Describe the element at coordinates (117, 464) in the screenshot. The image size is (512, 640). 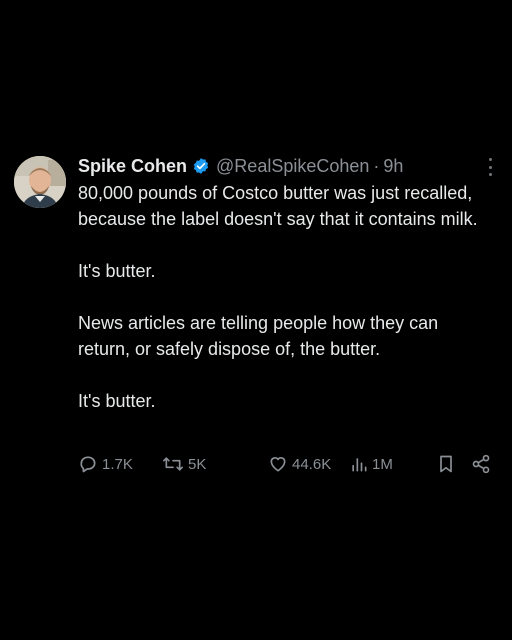
I see `reply-count: 1.7K` at that location.